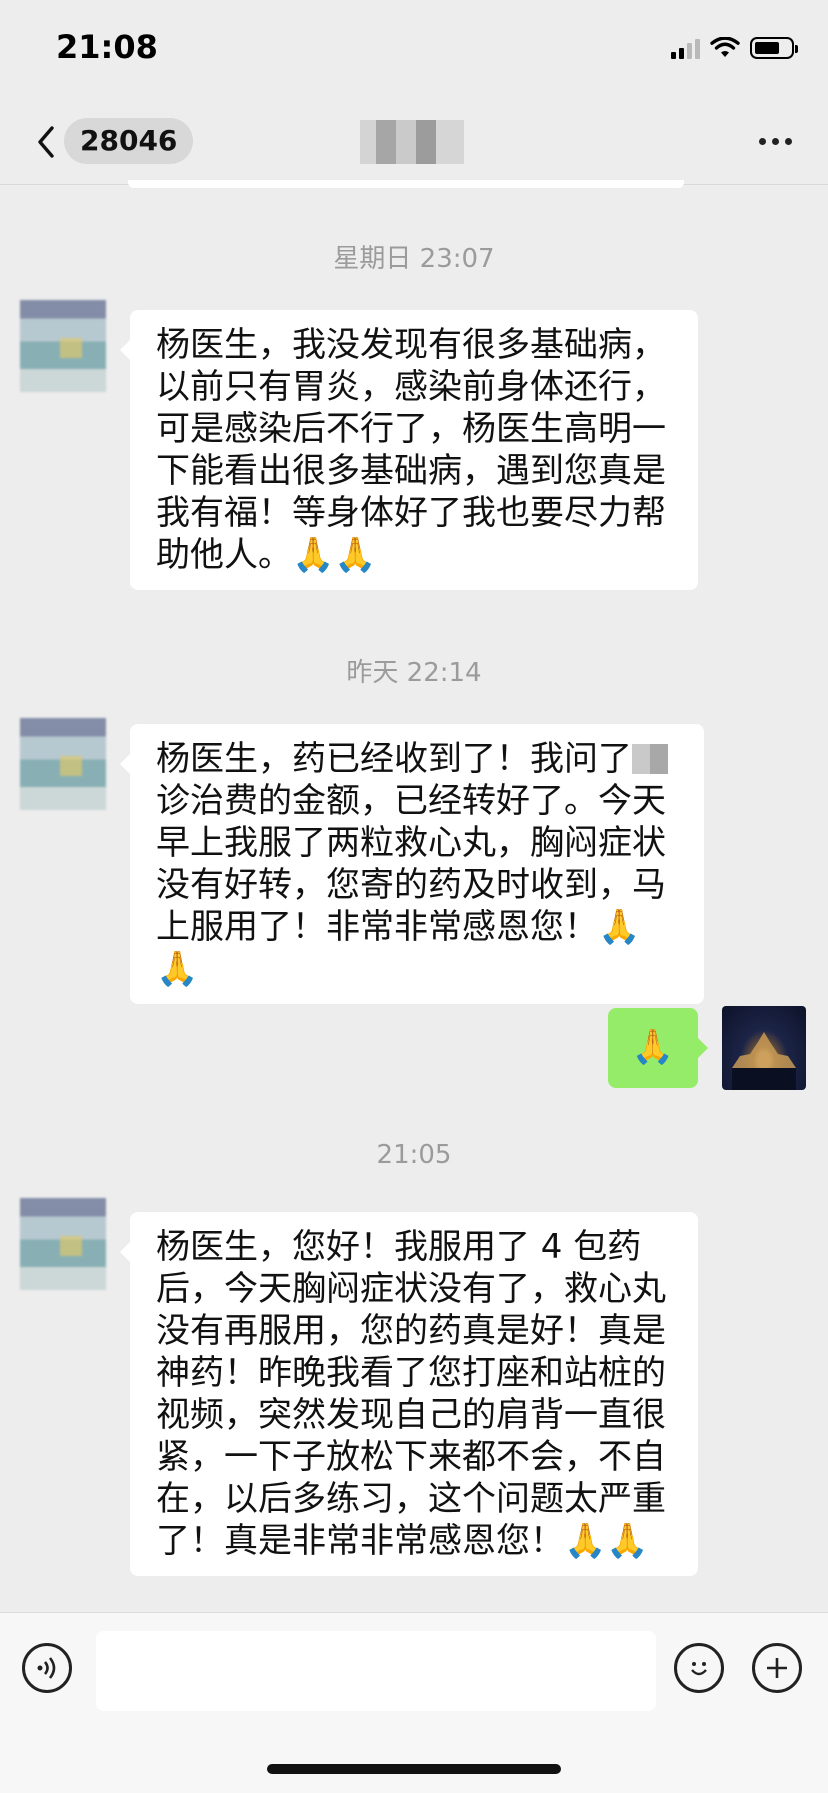 This screenshot has width=828, height=1793. I want to click on signal-icon, so click(685, 48).